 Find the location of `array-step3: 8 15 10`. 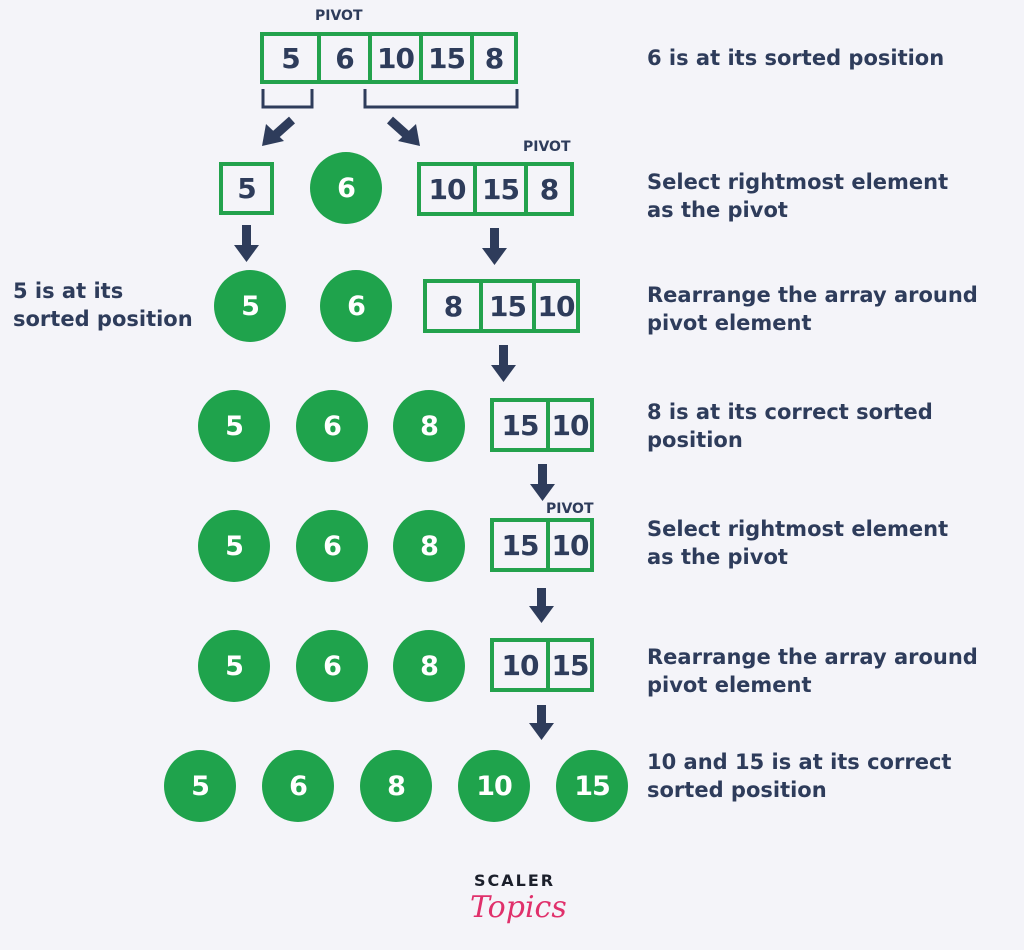

array-step3: 8 15 10 is located at coordinates (501, 306).